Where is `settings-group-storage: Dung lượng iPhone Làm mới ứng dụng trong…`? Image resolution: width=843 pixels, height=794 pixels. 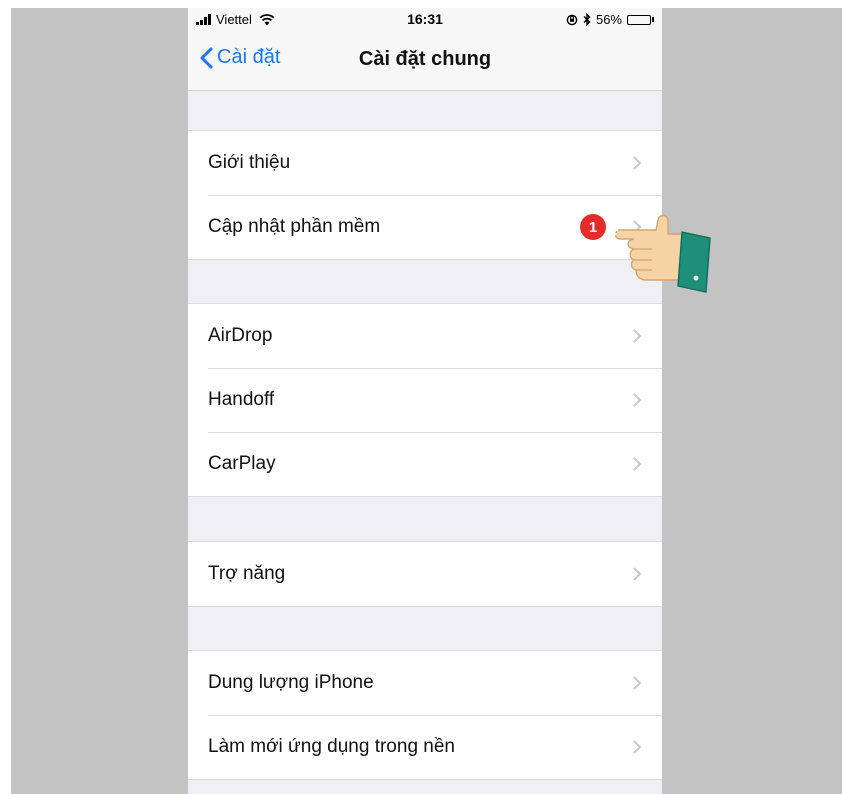
settings-group-storage: Dung lượng iPhone Làm mới ứng dụng trong… is located at coordinates (425, 715).